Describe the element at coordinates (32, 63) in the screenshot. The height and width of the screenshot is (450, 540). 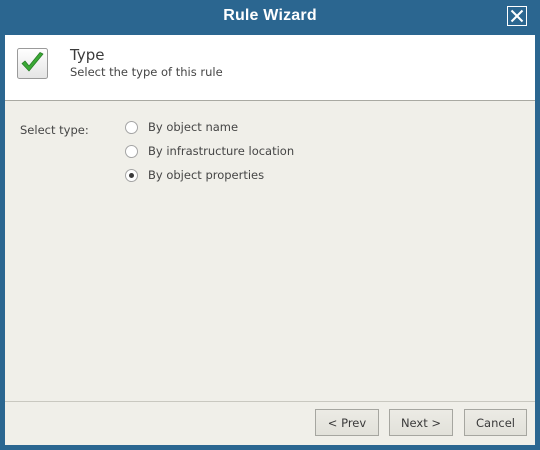
I see `check-icon` at that location.